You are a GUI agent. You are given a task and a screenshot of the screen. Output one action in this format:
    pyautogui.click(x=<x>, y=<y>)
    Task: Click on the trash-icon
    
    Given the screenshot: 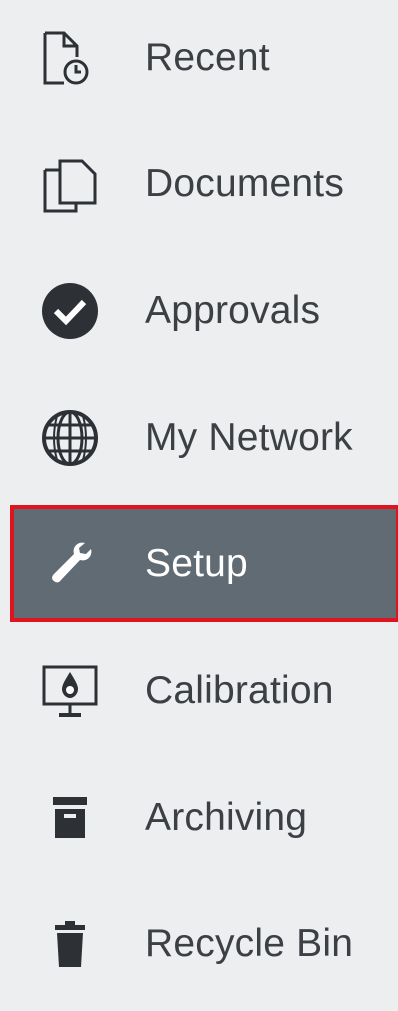 What is the action you would take?
    pyautogui.click(x=70, y=944)
    